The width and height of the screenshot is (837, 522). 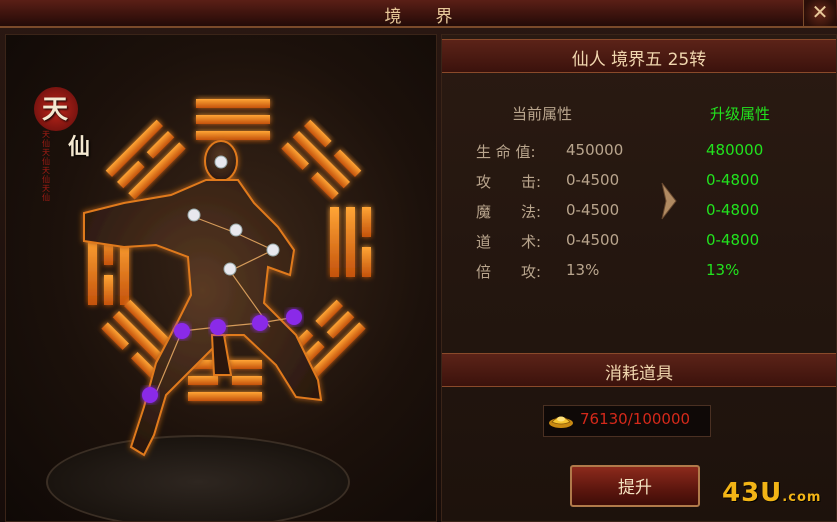 What do you see at coordinates (733, 210) in the screenshot?
I see `attr-upgrade-magic: 0-4800` at bounding box center [733, 210].